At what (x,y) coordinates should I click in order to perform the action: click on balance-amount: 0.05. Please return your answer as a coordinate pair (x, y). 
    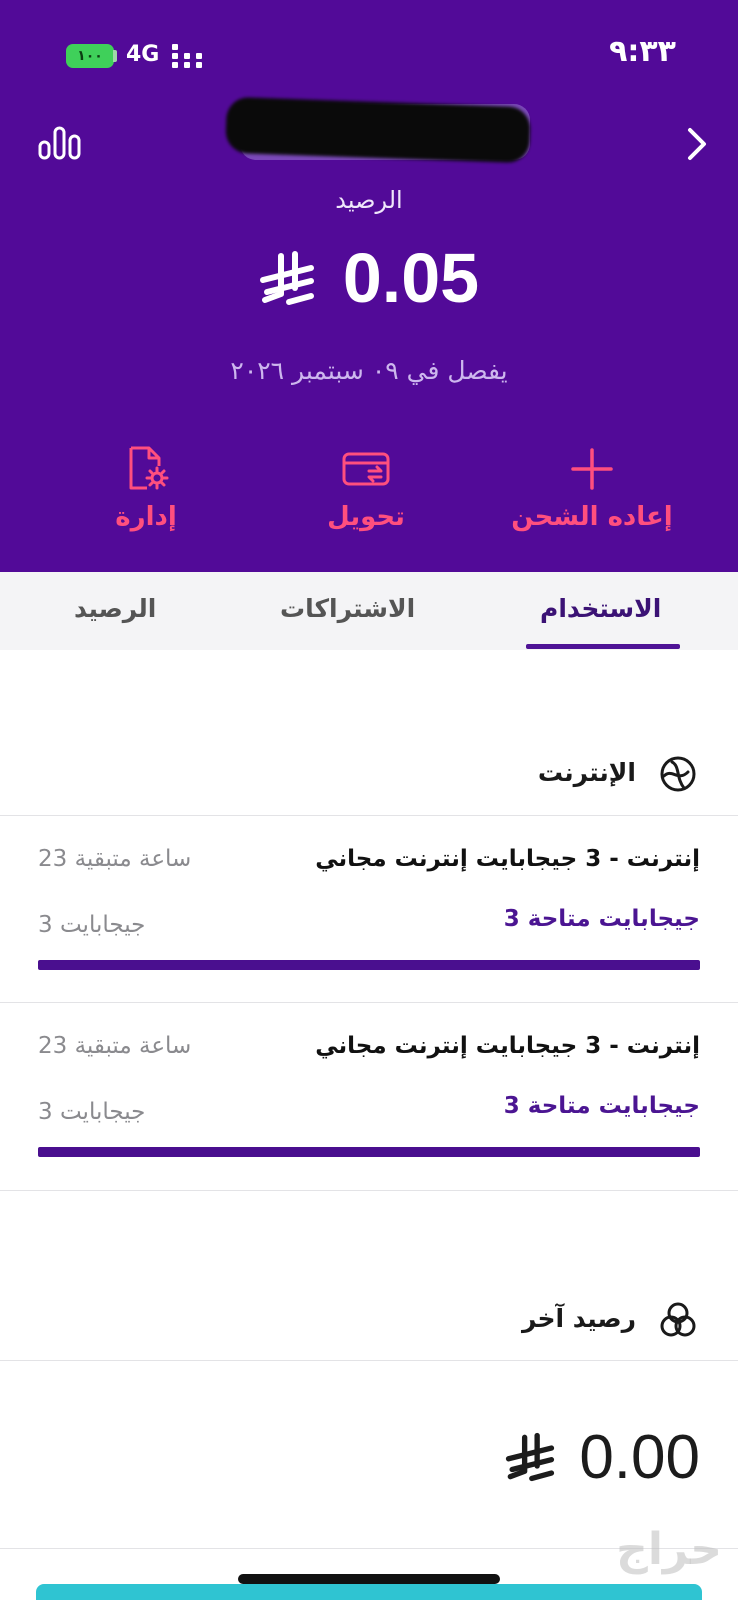
    Looking at the image, I should click on (411, 278).